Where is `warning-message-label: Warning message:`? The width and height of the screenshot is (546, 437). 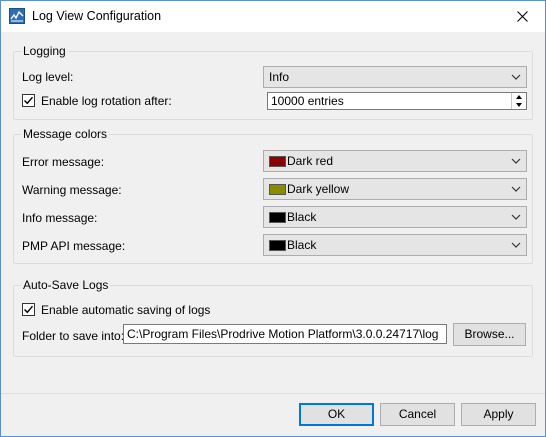 warning-message-label: Warning message: is located at coordinates (72, 190).